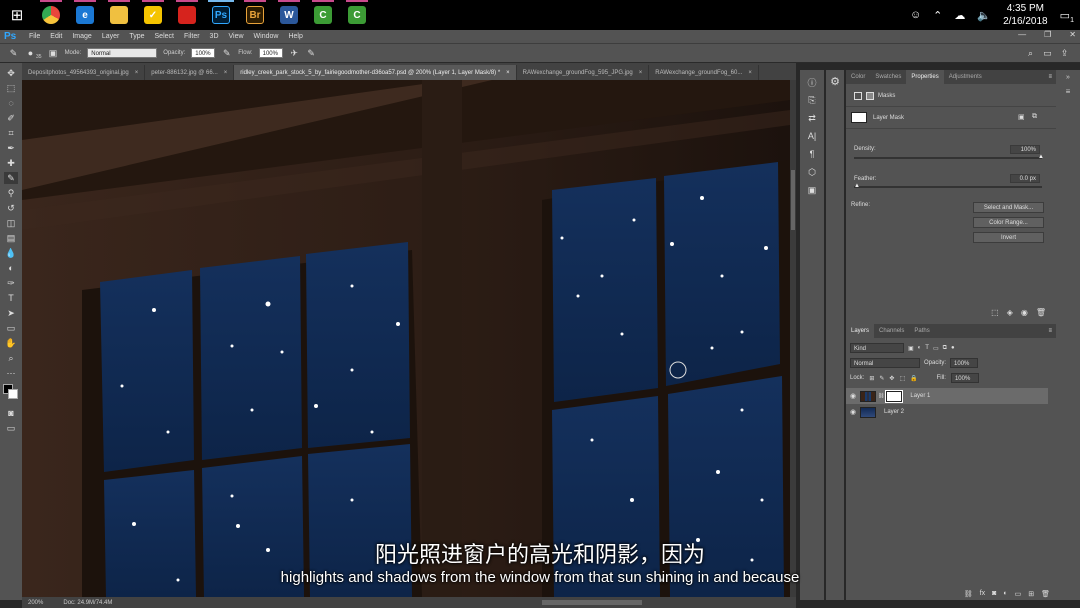  I want to click on taskbar-app-camtasia-recorder: C, so click(357, 15).